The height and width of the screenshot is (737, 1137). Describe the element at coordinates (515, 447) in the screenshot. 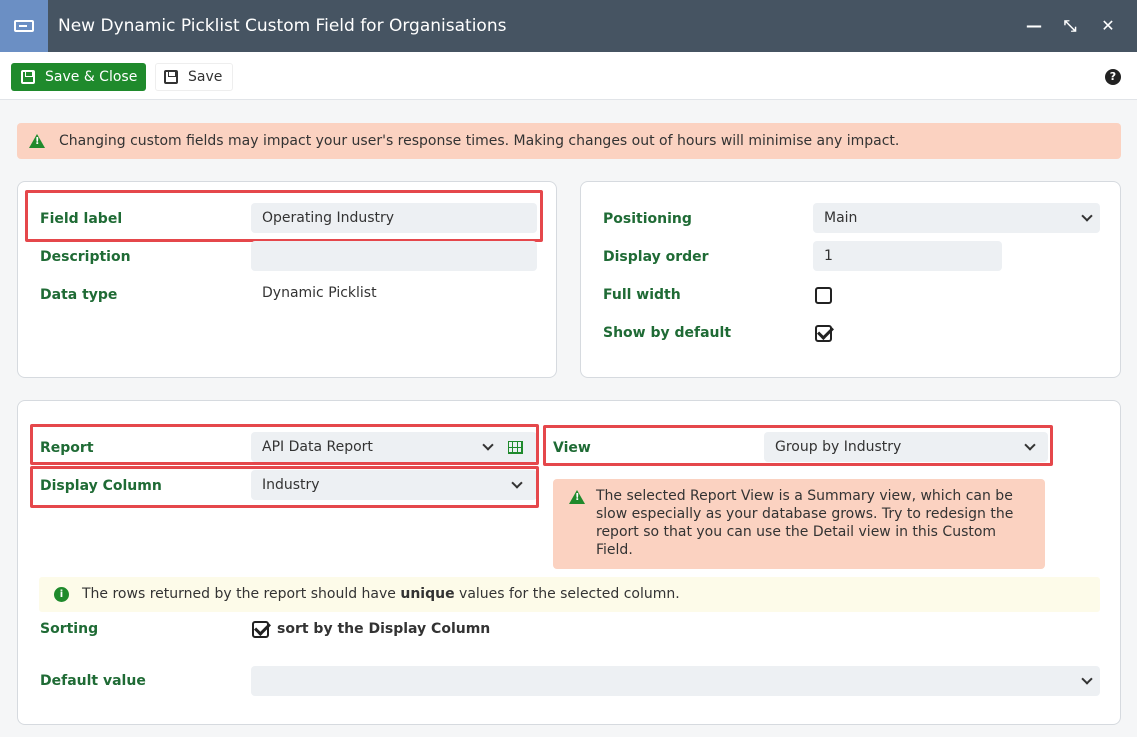

I see `table-icon` at that location.